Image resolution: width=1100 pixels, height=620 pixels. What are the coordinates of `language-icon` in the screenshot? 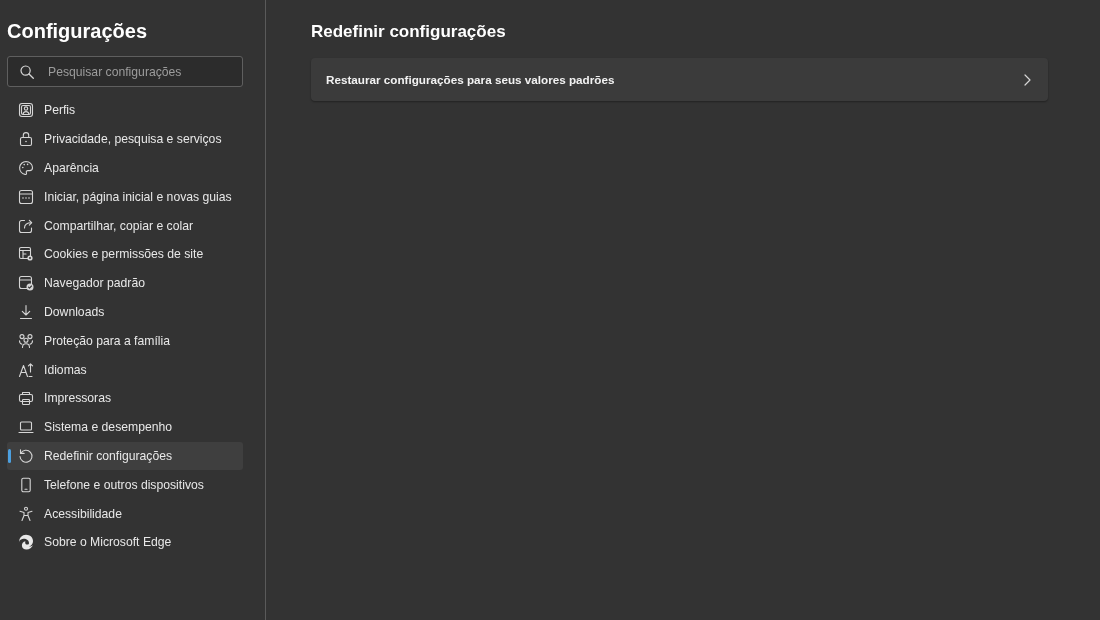 It's located at (26, 369).